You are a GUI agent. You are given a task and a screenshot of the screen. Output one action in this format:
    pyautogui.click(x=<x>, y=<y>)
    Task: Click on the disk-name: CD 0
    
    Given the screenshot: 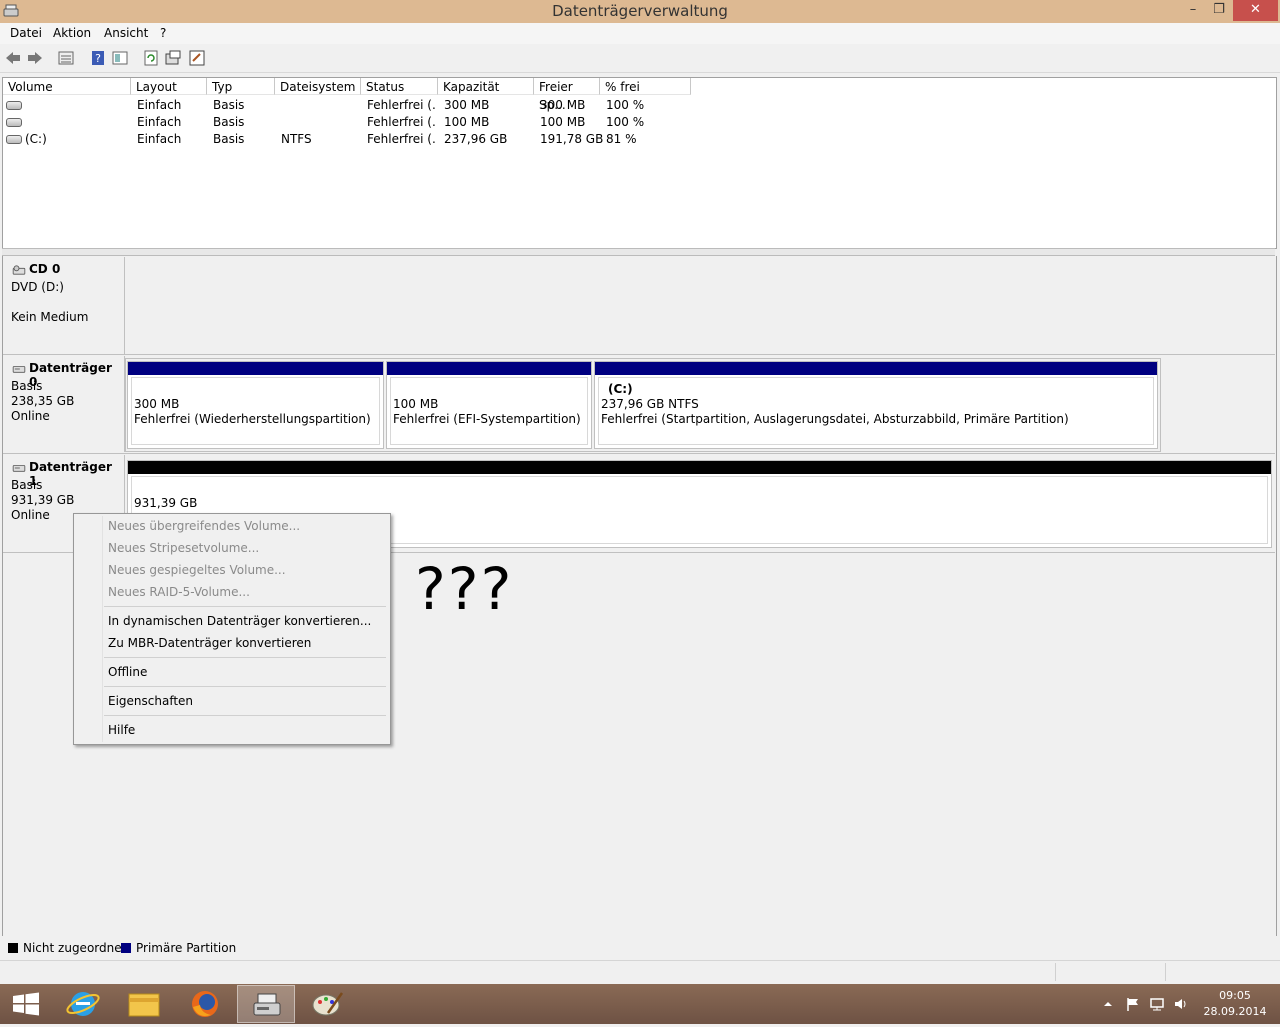 What is the action you would take?
    pyautogui.click(x=45, y=269)
    